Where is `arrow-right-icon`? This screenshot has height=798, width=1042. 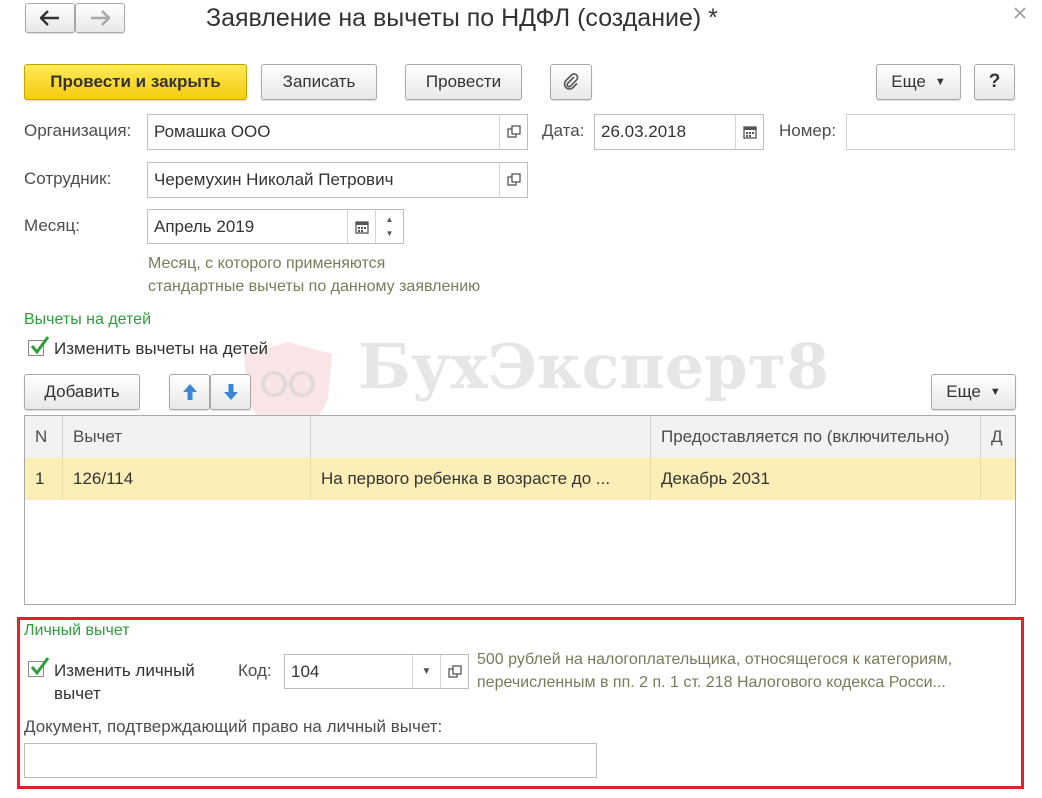 arrow-right-icon is located at coordinates (100, 18).